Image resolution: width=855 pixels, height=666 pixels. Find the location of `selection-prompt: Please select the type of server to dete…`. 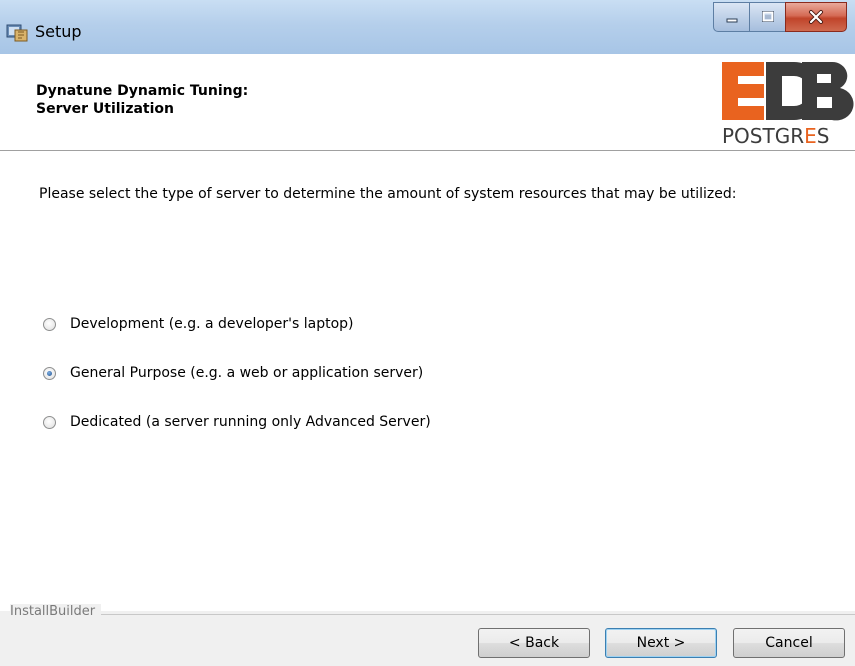

selection-prompt: Please select the type of server to dete… is located at coordinates (388, 194).